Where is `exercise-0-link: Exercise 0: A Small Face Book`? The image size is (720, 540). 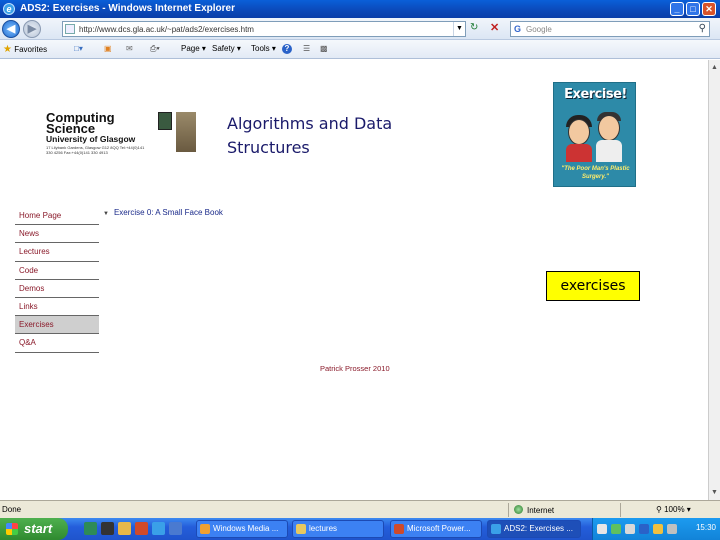
exercise-0-link: Exercise 0: A Small Face Book is located at coordinates (168, 212).